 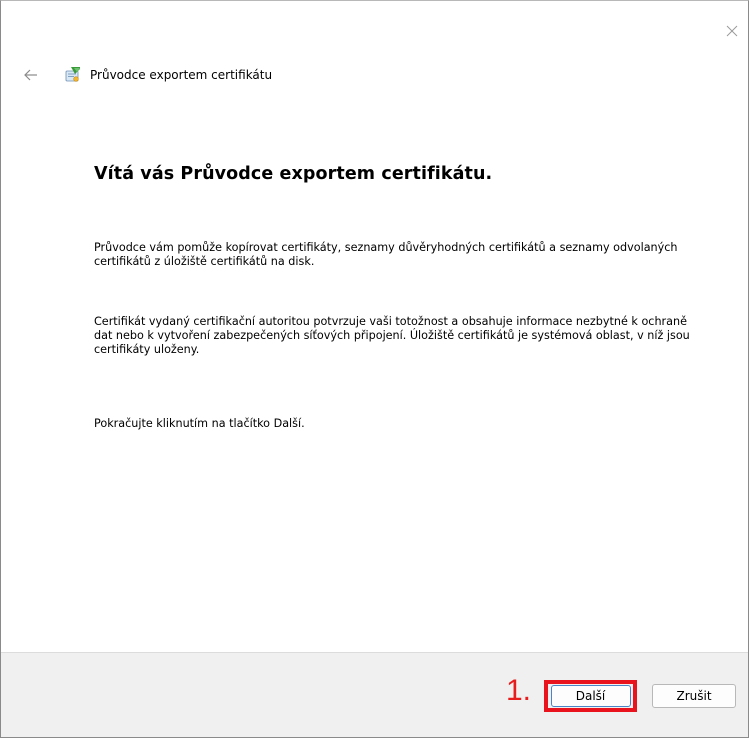 What do you see at coordinates (73, 75) in the screenshot?
I see `certificate-wizard-icon` at bounding box center [73, 75].